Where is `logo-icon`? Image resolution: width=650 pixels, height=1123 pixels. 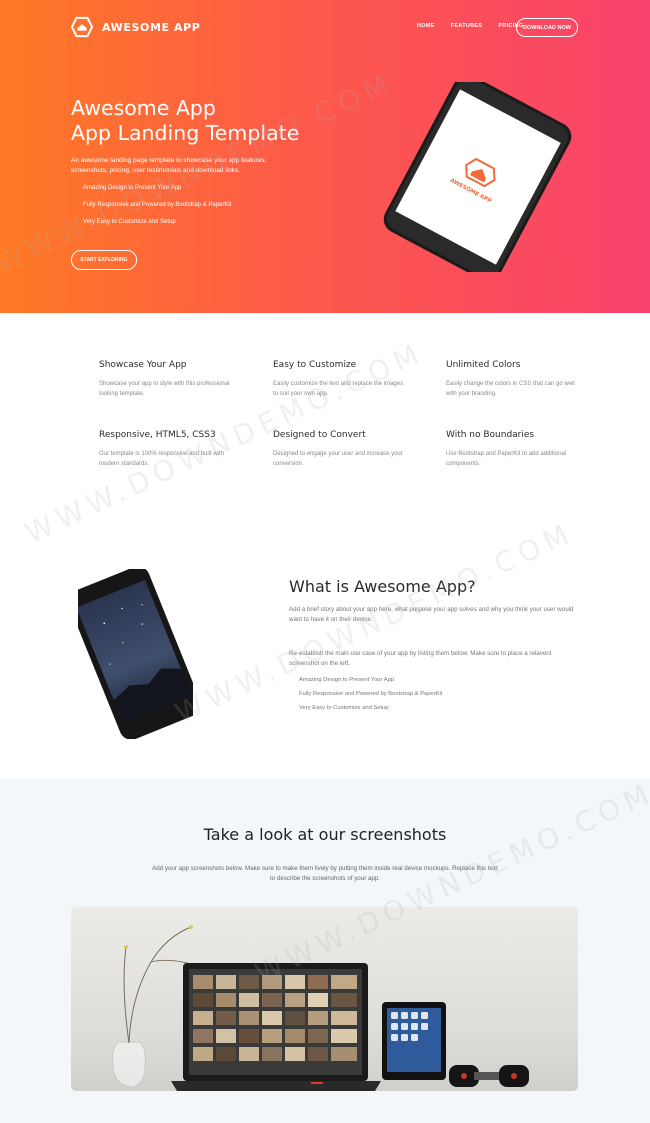 logo-icon is located at coordinates (82, 27).